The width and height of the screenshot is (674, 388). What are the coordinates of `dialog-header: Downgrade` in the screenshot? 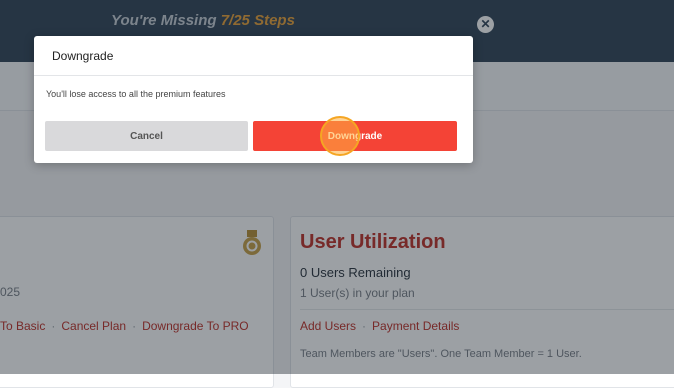 It's located at (253, 56).